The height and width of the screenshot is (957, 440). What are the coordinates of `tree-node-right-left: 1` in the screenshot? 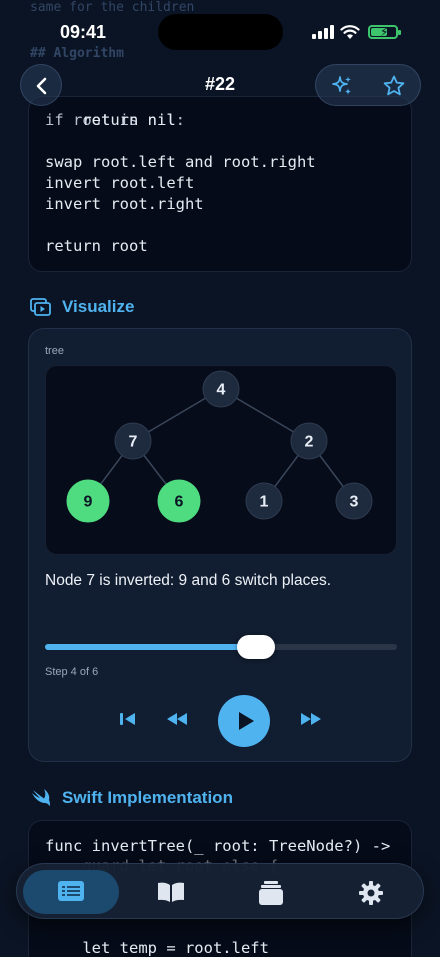 It's located at (264, 501).